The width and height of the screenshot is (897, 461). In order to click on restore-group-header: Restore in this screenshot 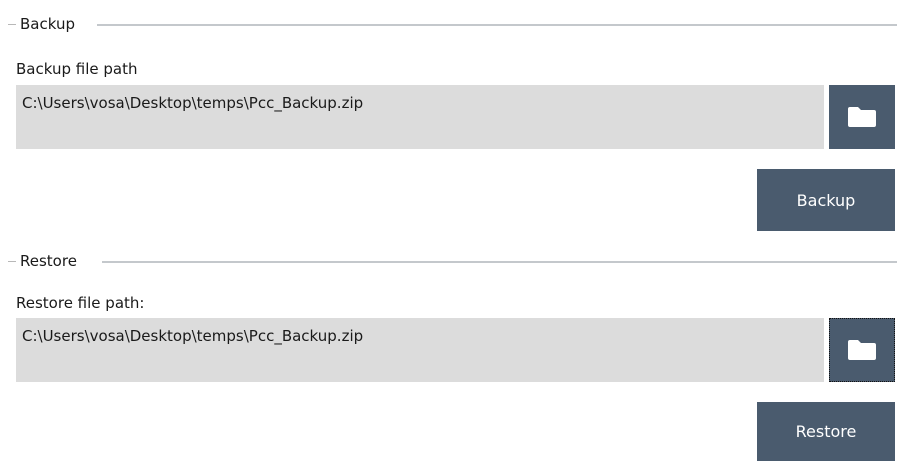, I will do `click(448, 261)`.